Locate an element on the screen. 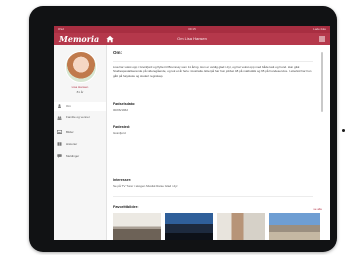 The image size is (347, 255). sidebar-item-historier: Historier is located at coordinates (80, 144).